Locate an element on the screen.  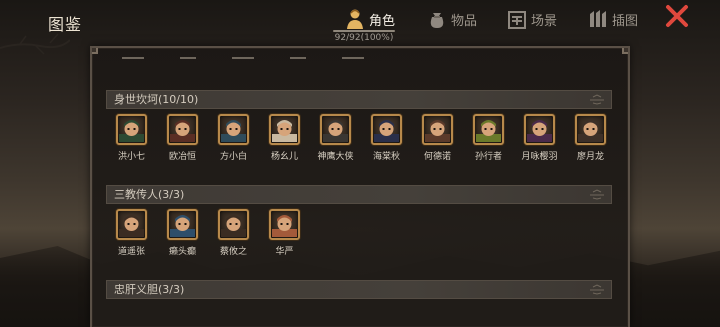
character-card: 何德诺 is located at coordinates (437, 138).